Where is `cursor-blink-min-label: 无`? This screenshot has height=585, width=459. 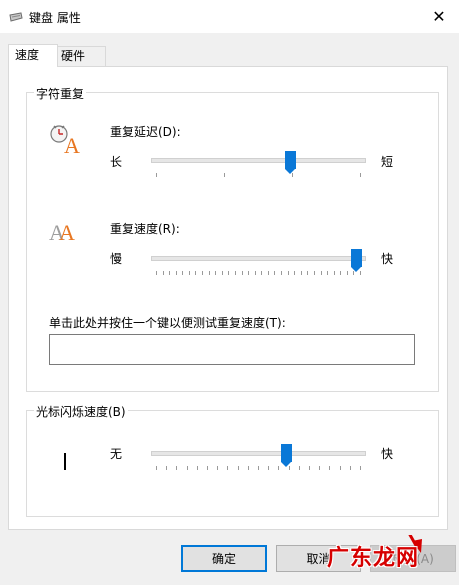 cursor-blink-min-label: 无 is located at coordinates (116, 454).